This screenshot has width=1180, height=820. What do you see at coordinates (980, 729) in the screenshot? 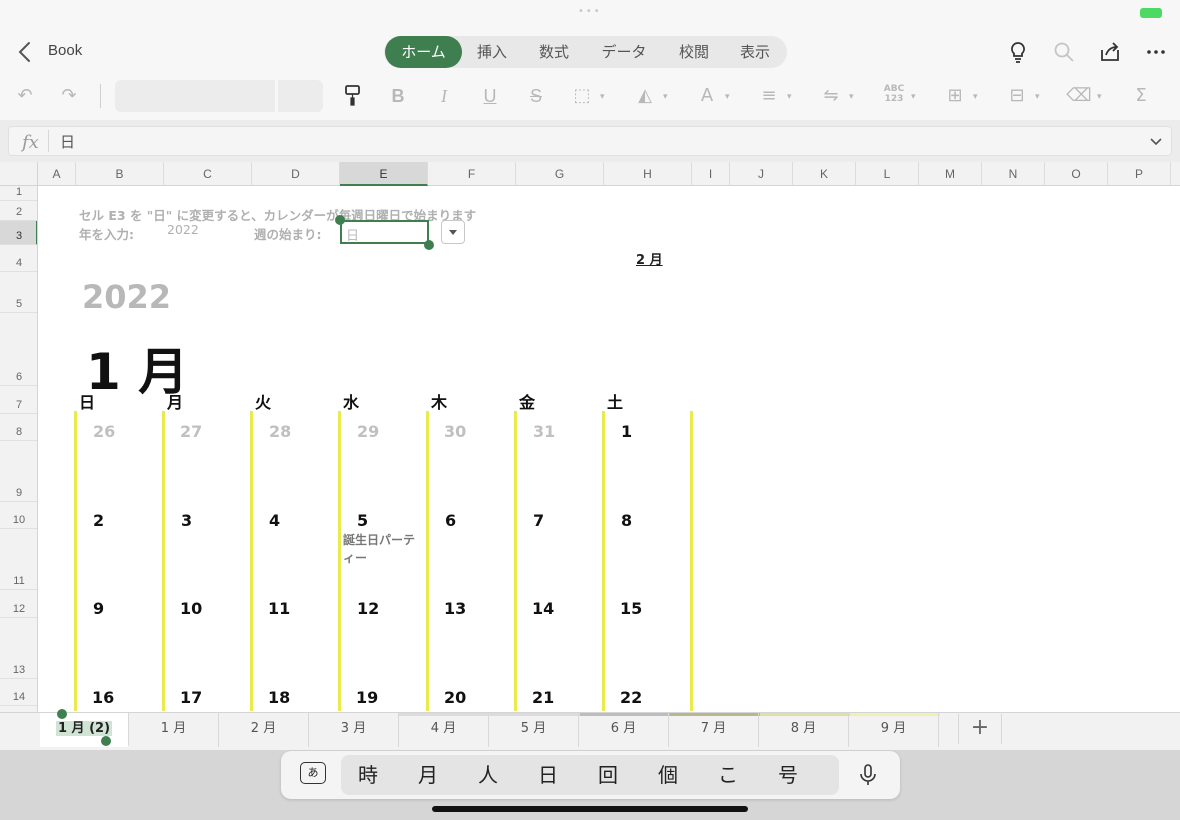
I see `add-sheet-button: +` at bounding box center [980, 729].